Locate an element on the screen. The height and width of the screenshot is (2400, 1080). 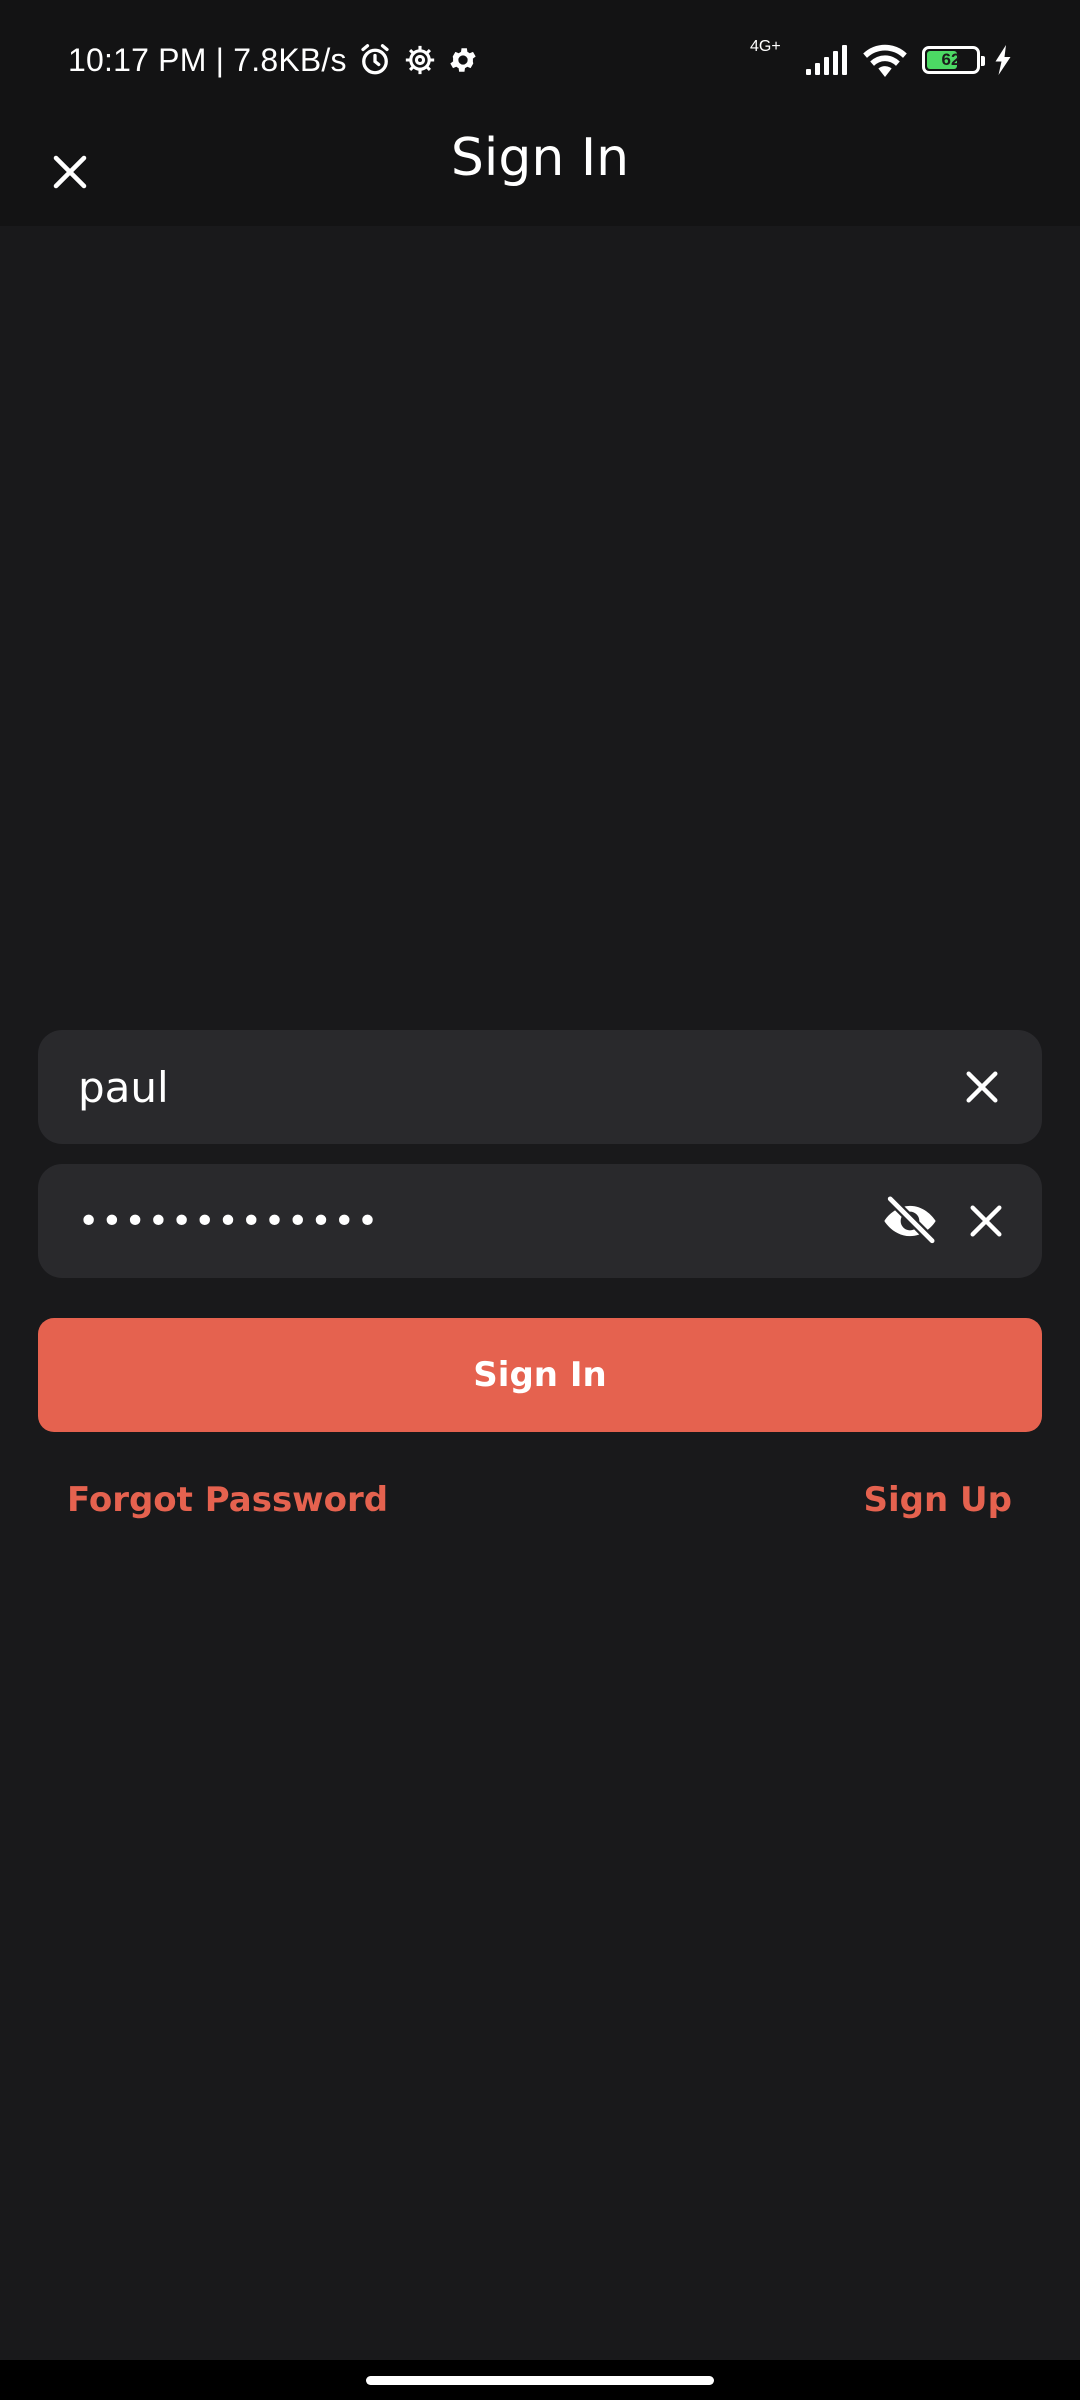
battery-nub is located at coordinates (983, 61).